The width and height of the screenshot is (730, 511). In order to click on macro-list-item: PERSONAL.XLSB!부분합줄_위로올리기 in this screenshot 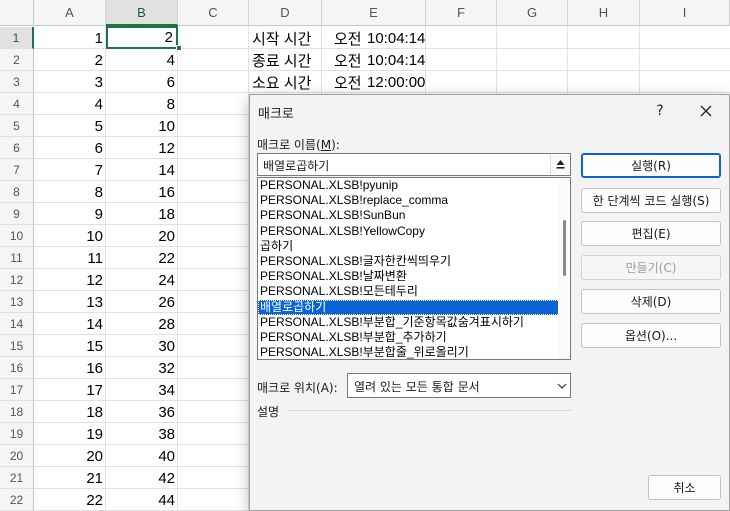, I will do `click(414, 352)`.